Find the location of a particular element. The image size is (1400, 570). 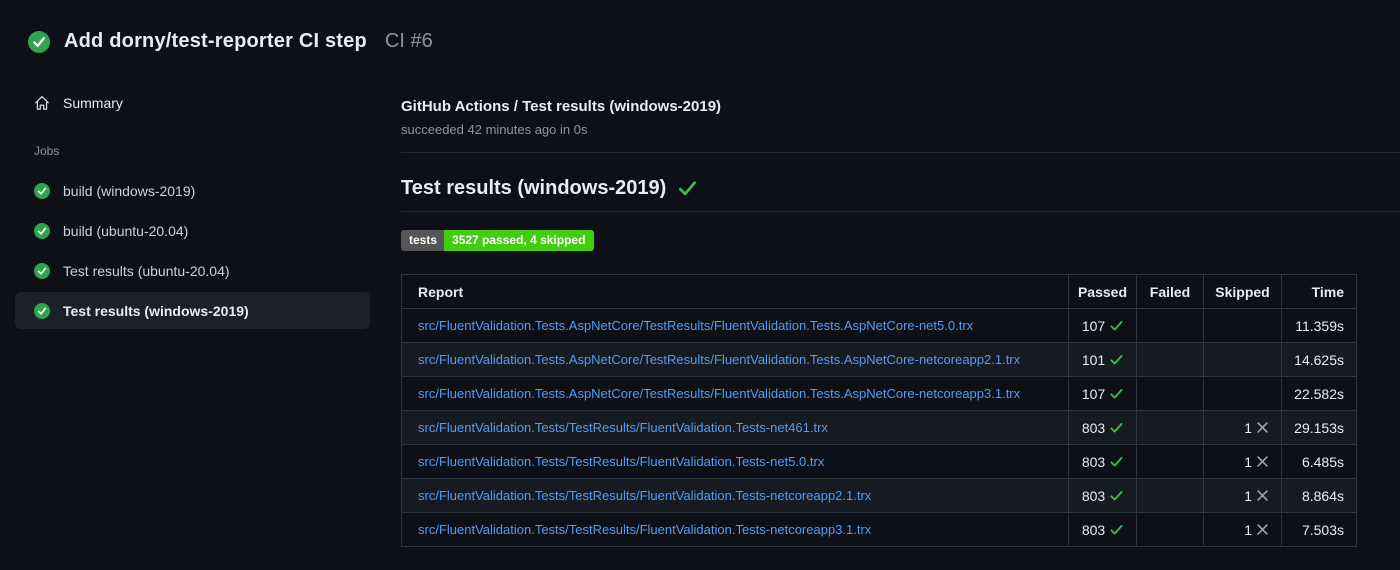

run-header: Add dorny/test-reporter CI step CI #6 is located at coordinates (230, 41).